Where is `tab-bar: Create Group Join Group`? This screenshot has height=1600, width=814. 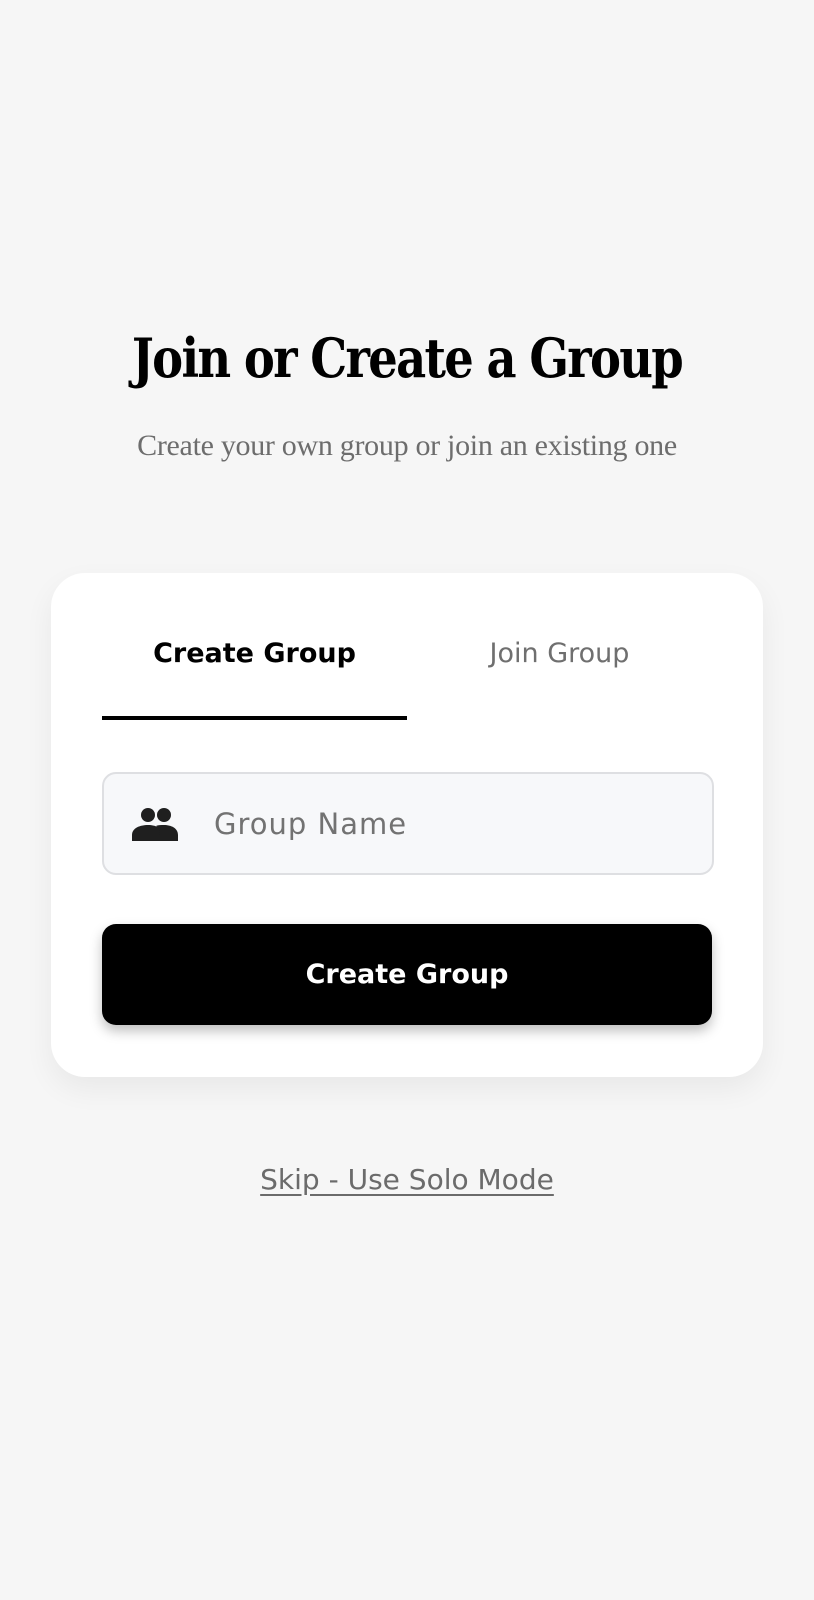
tab-bar: Create Group Join Group is located at coordinates (407, 653).